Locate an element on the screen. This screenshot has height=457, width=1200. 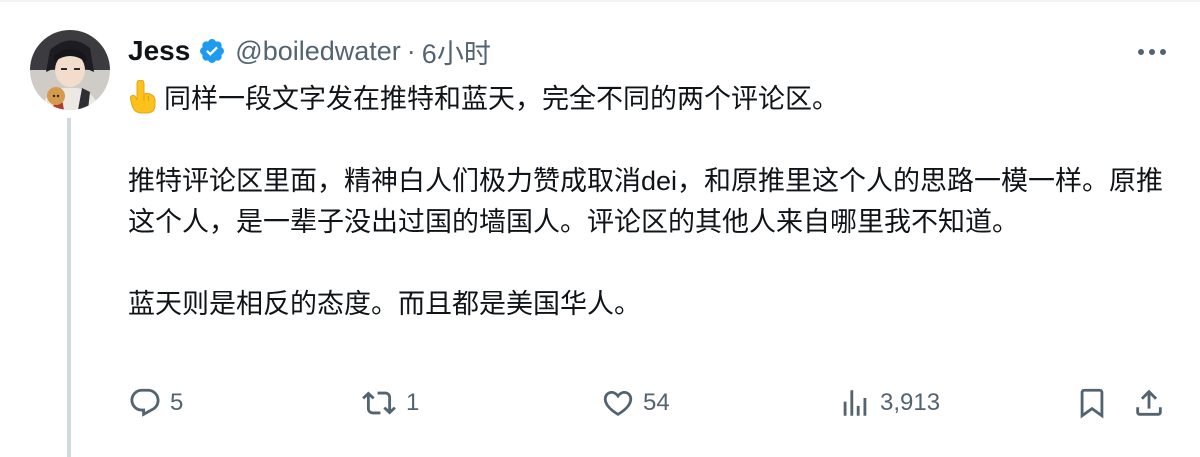
repost-count: 1 is located at coordinates (413, 402).